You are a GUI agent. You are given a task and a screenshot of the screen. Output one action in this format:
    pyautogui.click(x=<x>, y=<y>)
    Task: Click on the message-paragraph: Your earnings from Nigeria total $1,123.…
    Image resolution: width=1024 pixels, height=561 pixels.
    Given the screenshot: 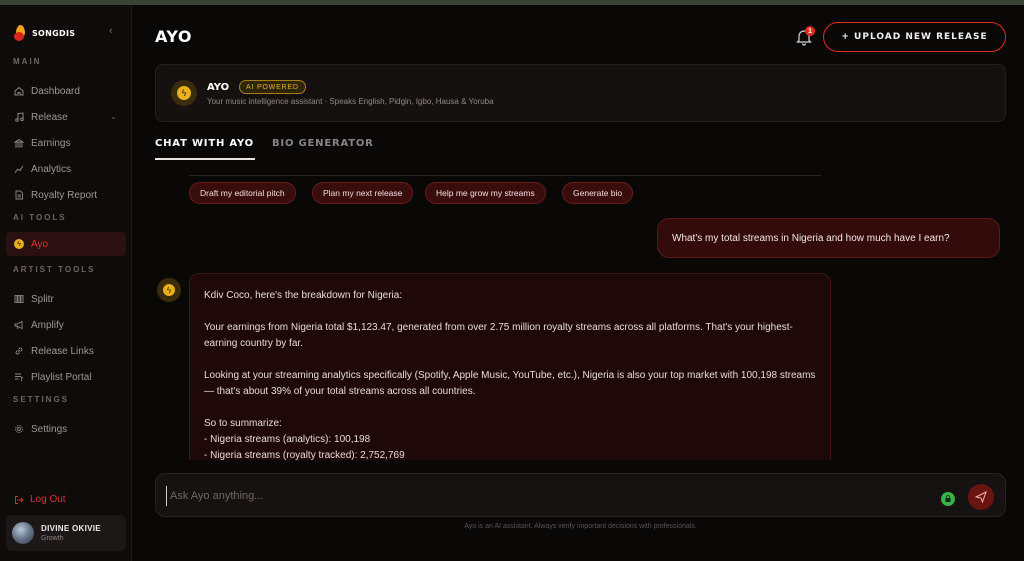 What is the action you would take?
    pyautogui.click(x=498, y=335)
    